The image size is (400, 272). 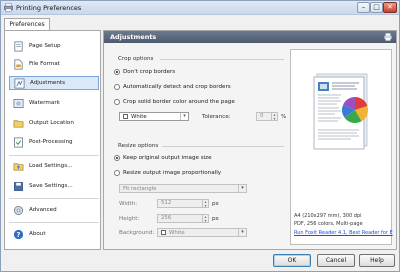 What do you see at coordinates (138, 146) in the screenshot?
I see `resize-options-label: Resize options` at bounding box center [138, 146].